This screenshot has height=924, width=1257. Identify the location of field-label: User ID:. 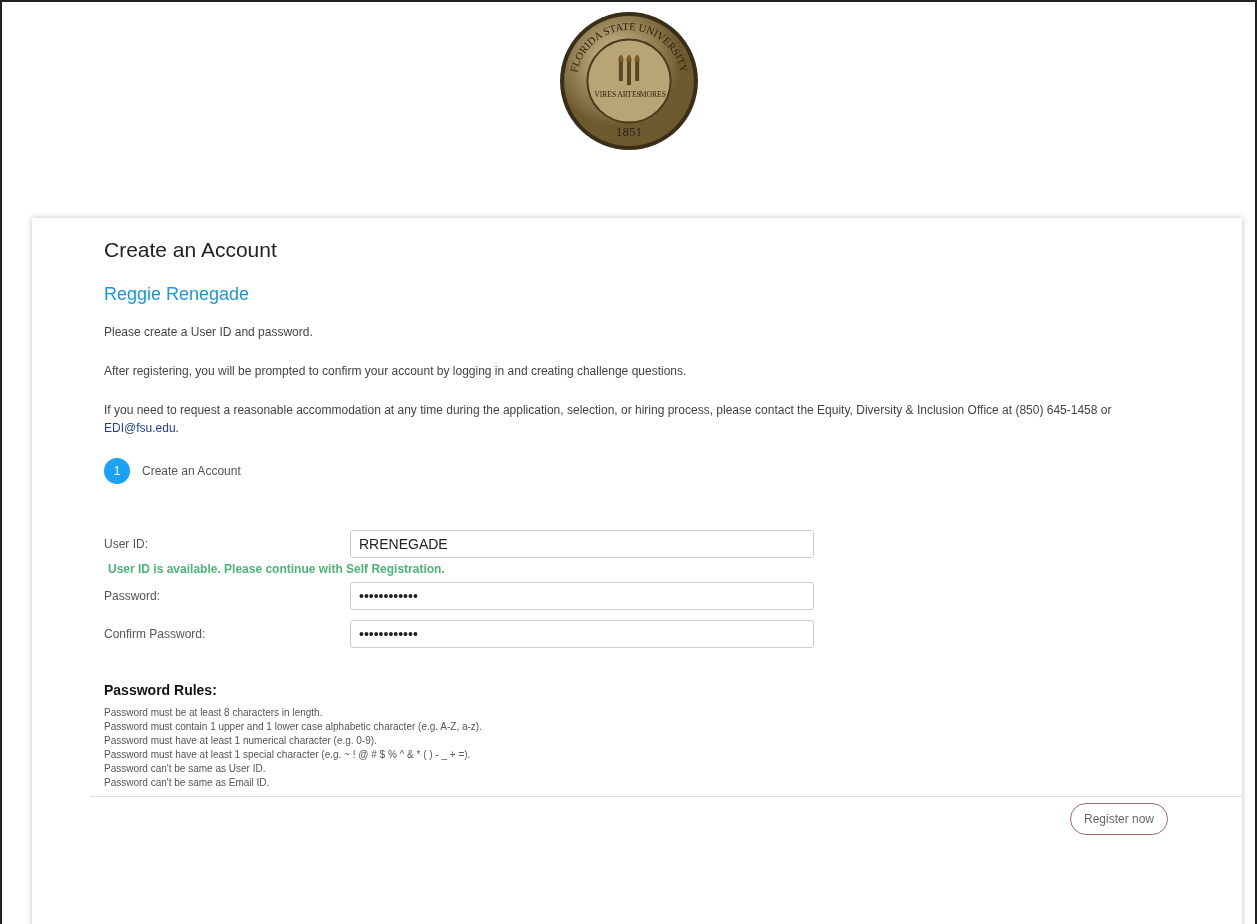
(126, 544).